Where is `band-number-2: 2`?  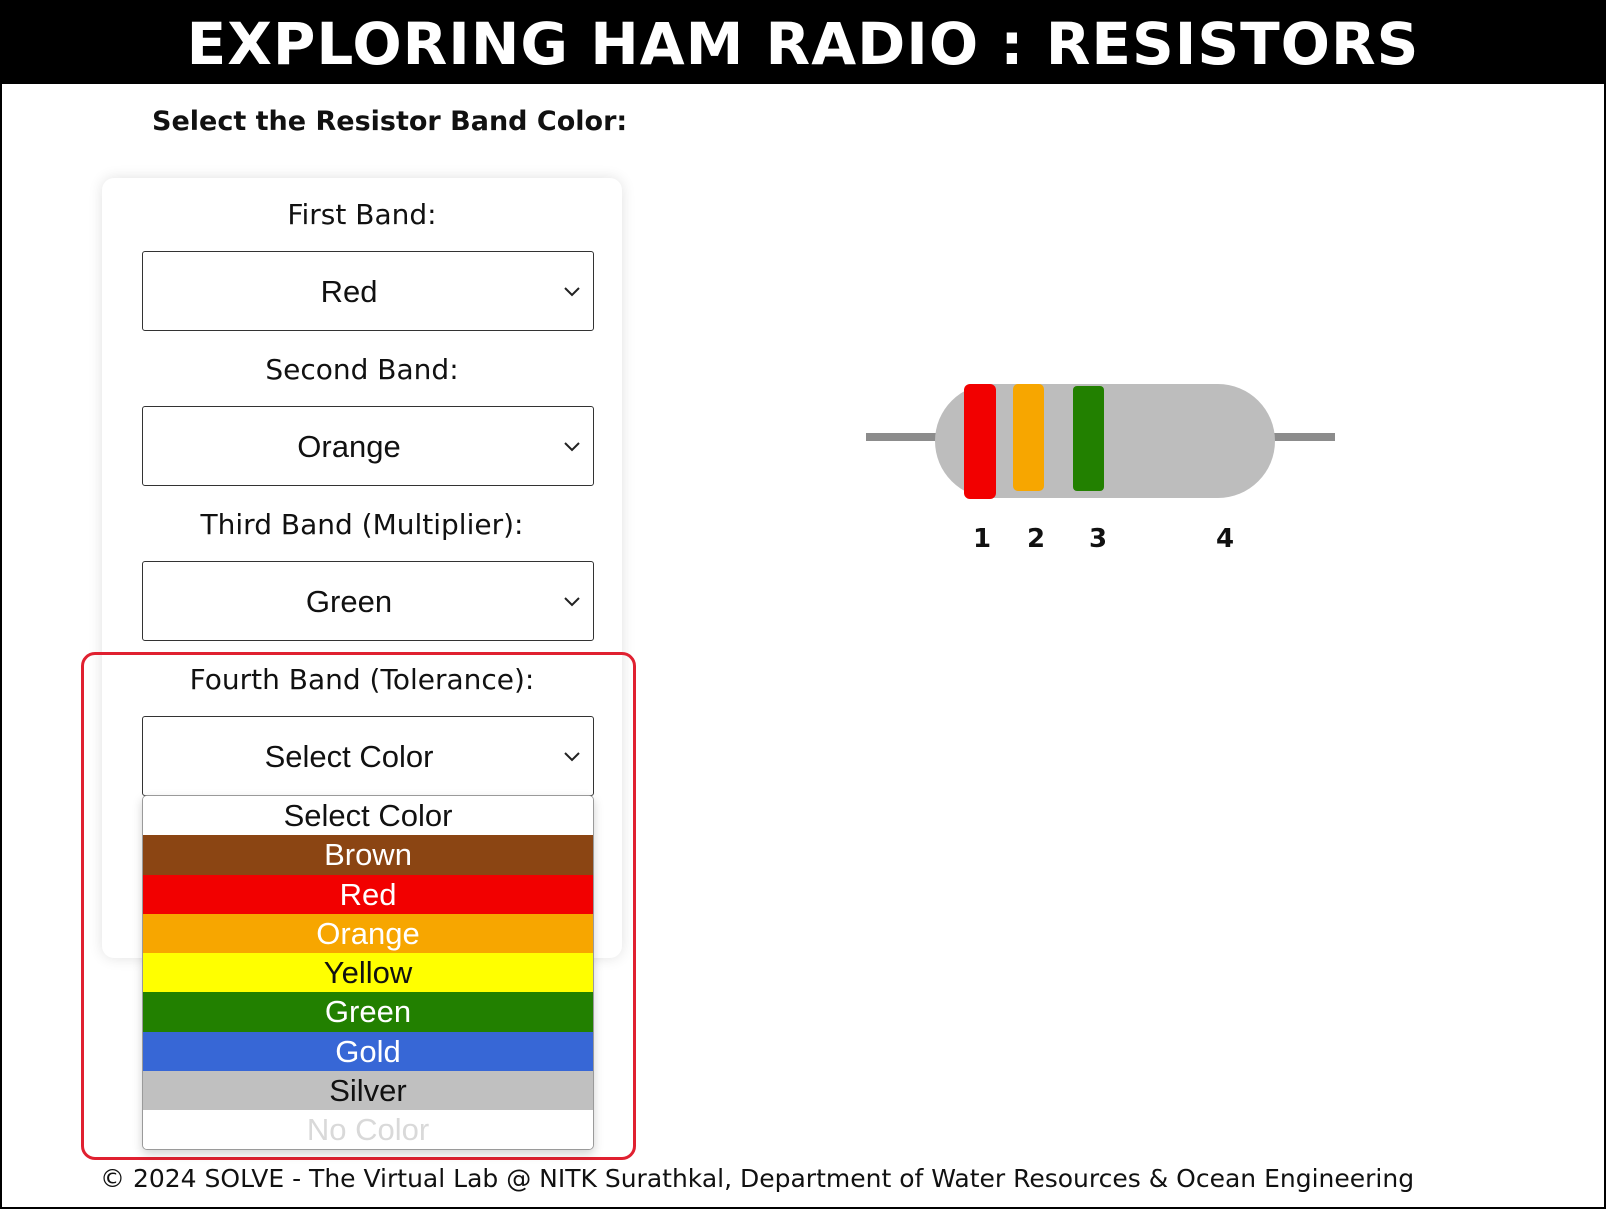 band-number-2: 2 is located at coordinates (1036, 539).